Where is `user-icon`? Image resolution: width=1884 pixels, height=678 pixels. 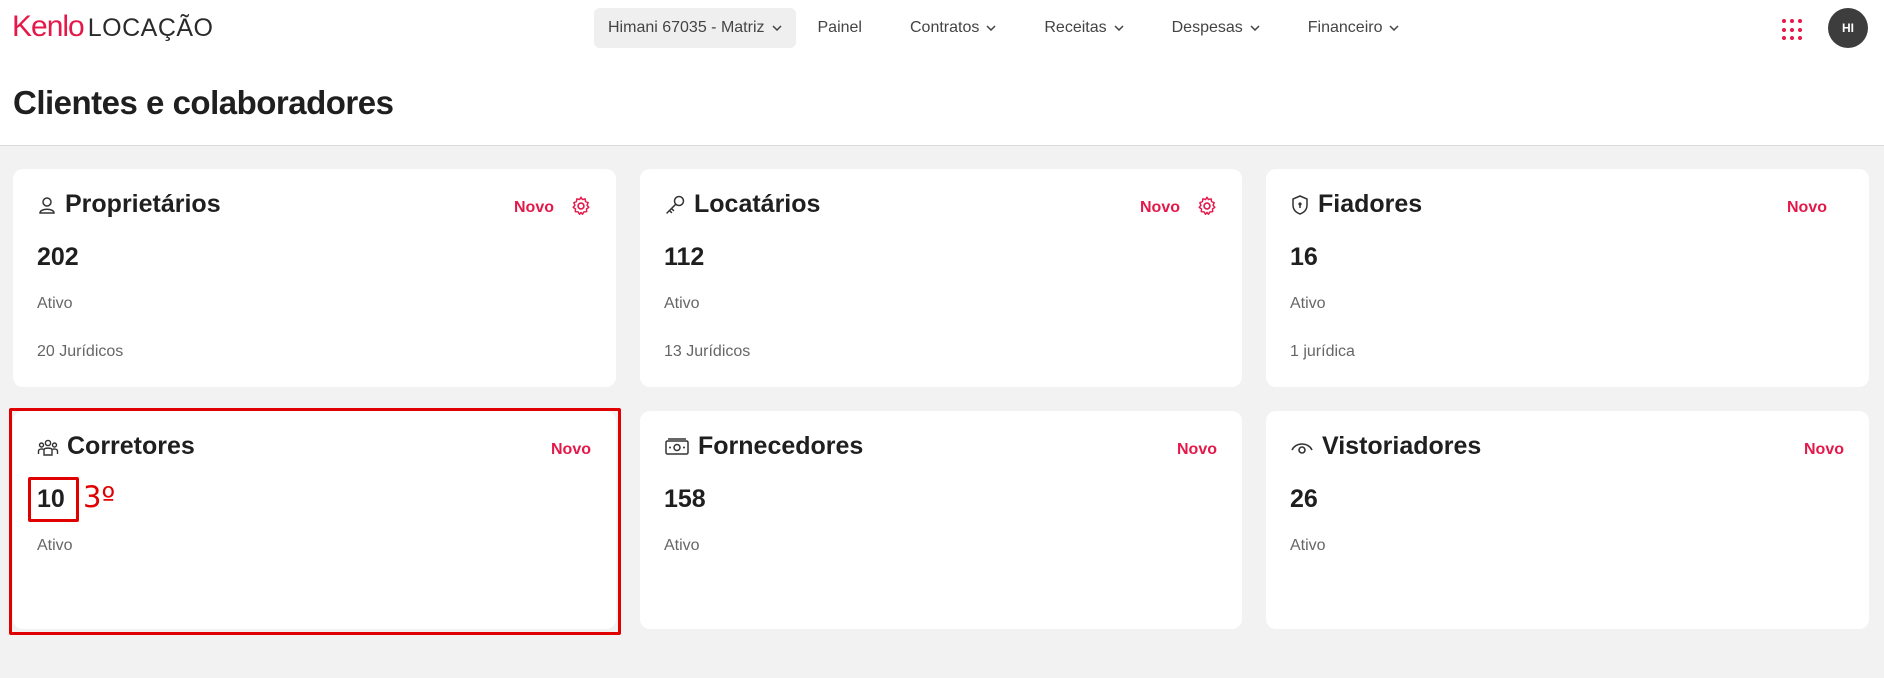
user-icon is located at coordinates (47, 205).